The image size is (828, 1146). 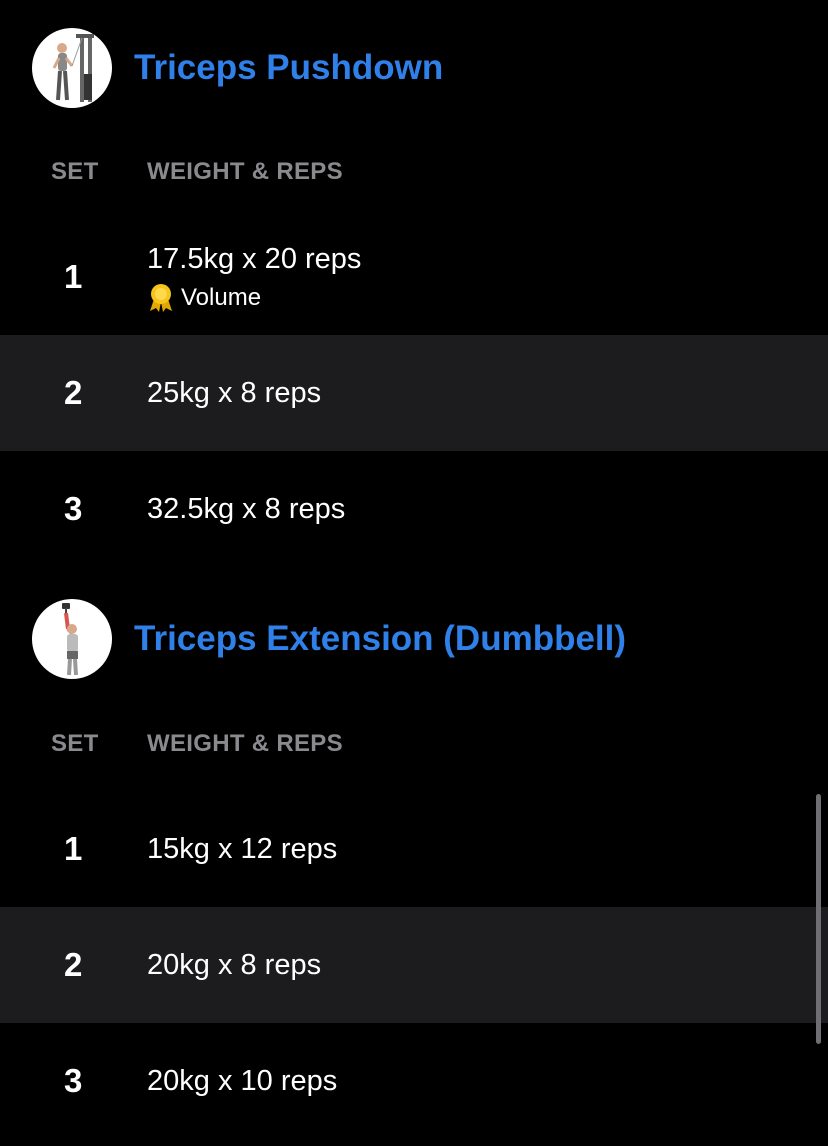 I want to click on set-weight-reps: 25kg x 8 reps, so click(x=234, y=393).